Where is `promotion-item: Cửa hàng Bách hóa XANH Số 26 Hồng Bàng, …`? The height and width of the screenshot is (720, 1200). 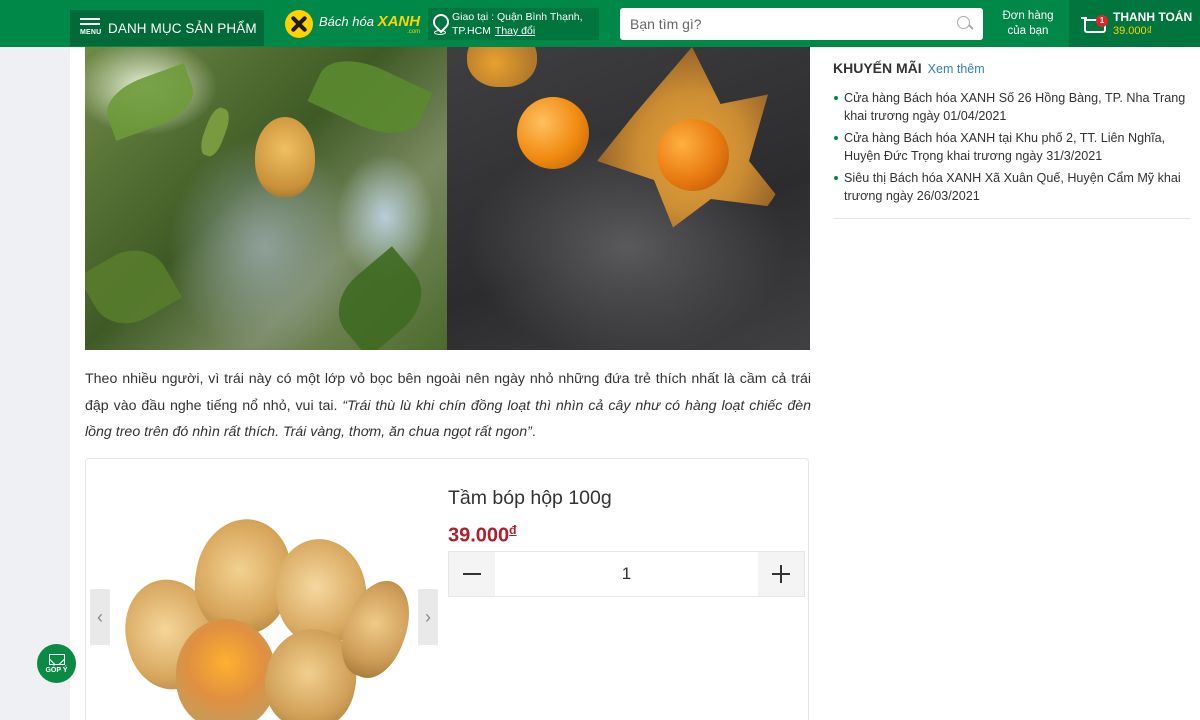 promotion-item: Cửa hàng Bách hóa XANH Số 26 Hồng Bàng, … is located at coordinates (1011, 107).